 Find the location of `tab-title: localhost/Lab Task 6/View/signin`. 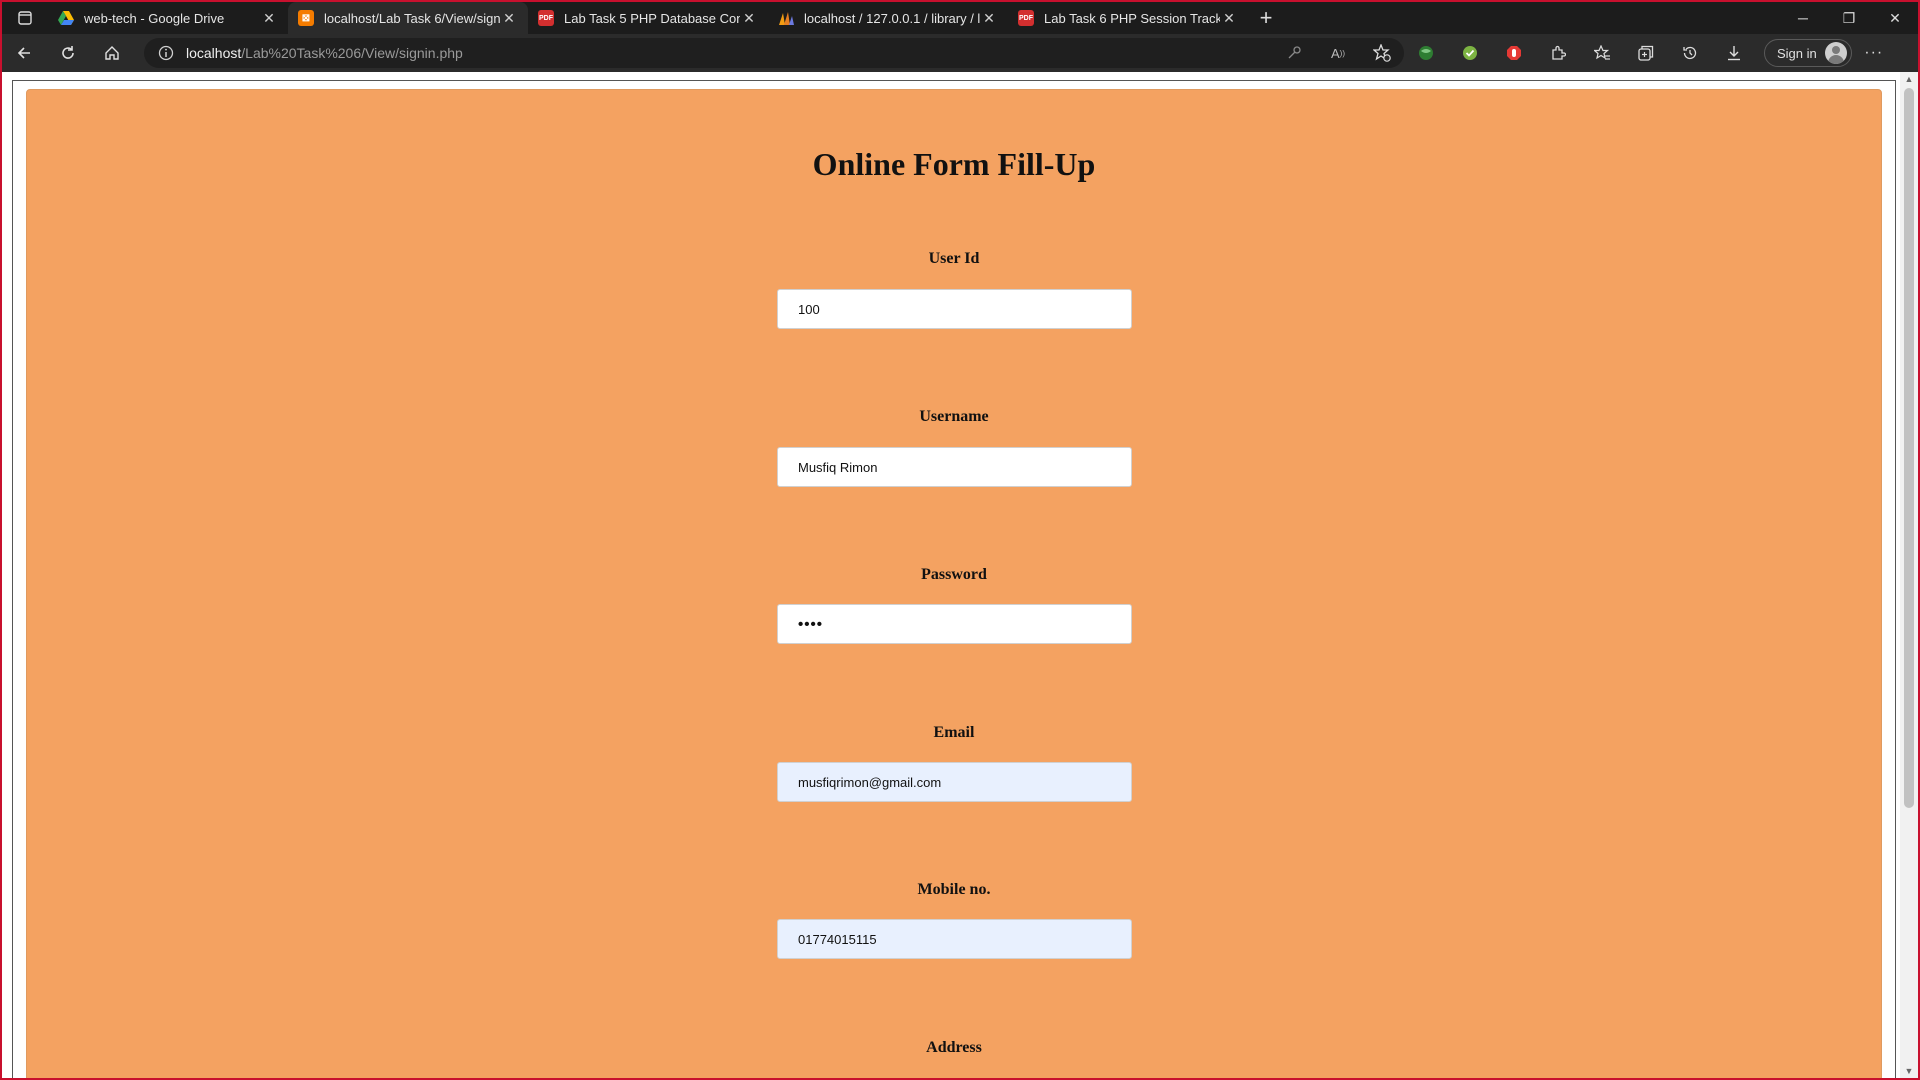

tab-title: localhost/Lab Task 6/View/signin is located at coordinates (412, 18).